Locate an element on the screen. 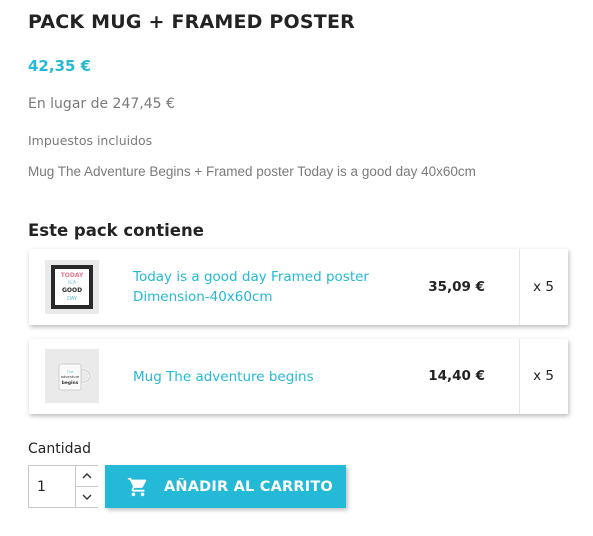  chevron-down-icon is located at coordinates (87, 497).